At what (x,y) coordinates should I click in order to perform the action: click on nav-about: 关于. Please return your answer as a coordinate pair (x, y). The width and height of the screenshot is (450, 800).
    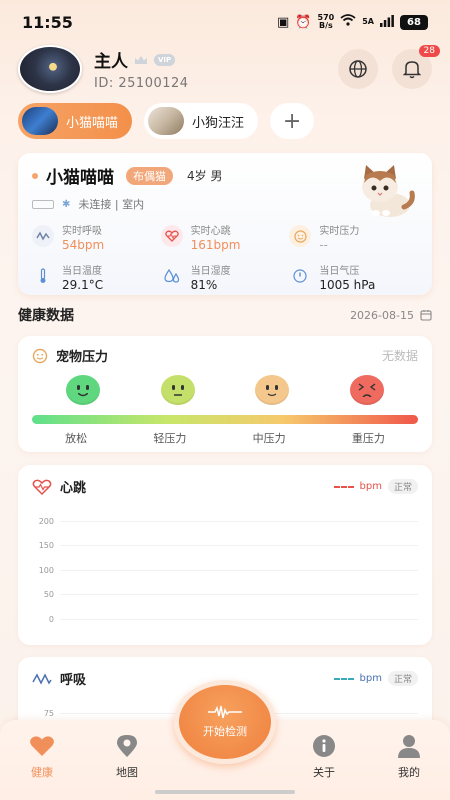
    Looking at the image, I should click on (324, 757).